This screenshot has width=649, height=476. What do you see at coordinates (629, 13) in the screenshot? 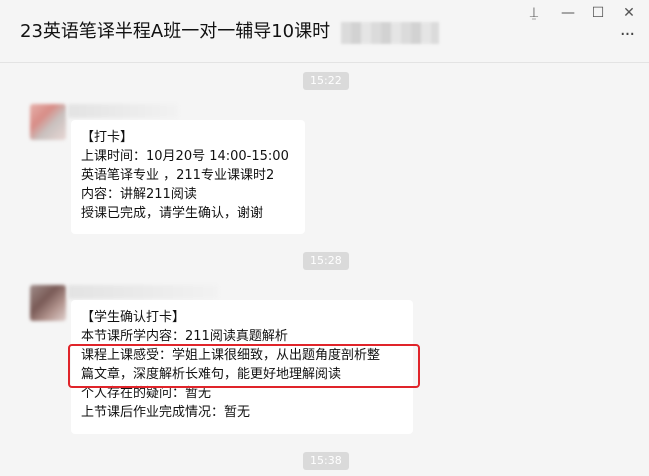
I see `close-icon: ✕` at bounding box center [629, 13].